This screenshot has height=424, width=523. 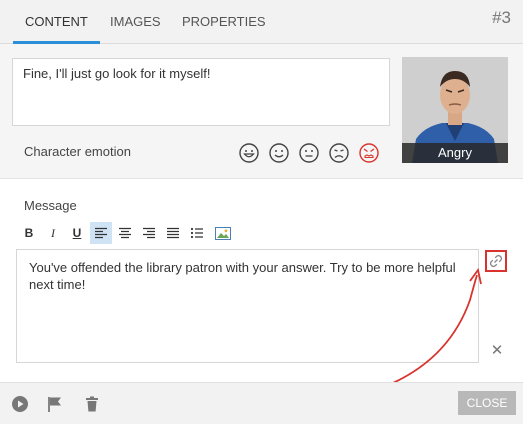 I want to click on emotion-label: Character emotion, so click(x=77, y=151).